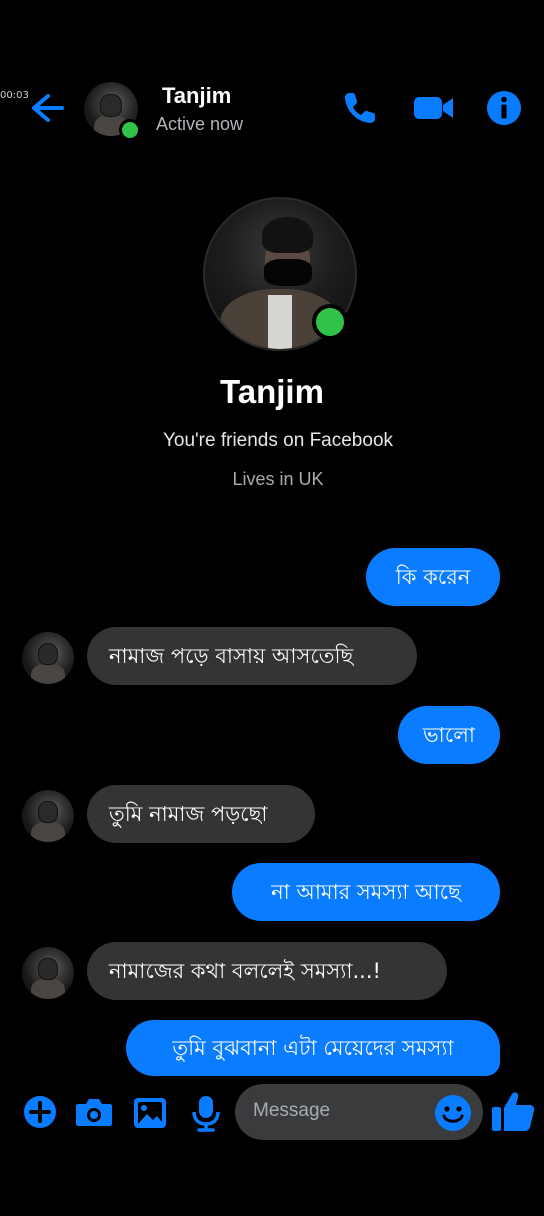 The height and width of the screenshot is (1216, 544). I want to click on info-icon, so click(504, 108).